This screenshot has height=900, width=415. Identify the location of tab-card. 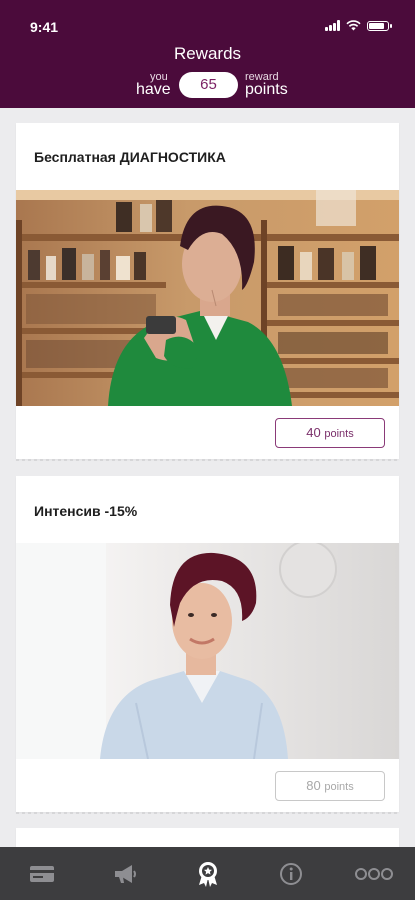
(41, 873).